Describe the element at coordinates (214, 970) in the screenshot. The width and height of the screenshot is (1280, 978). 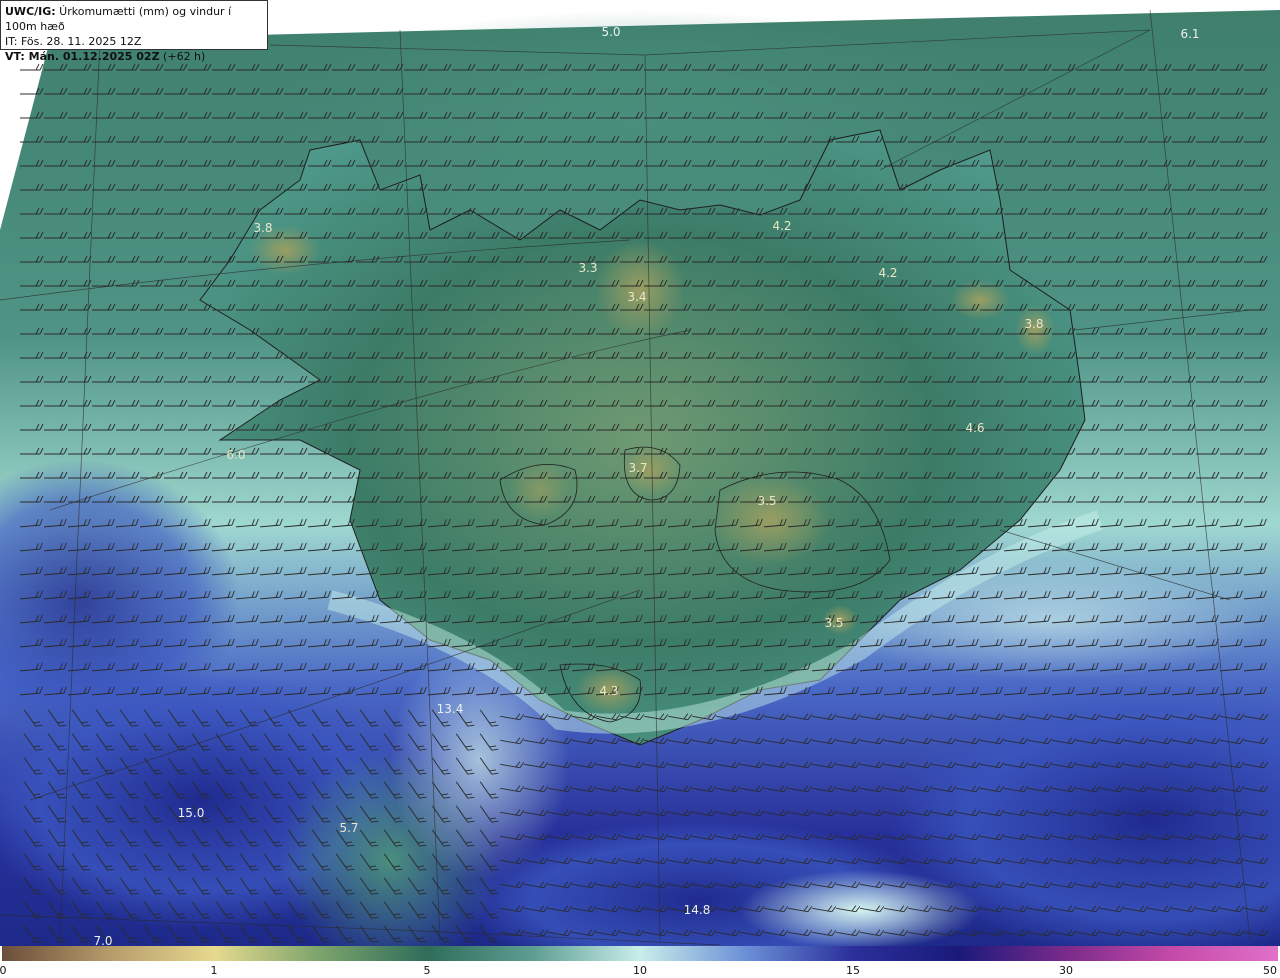
I see `colorbar-tick: 1` at that location.